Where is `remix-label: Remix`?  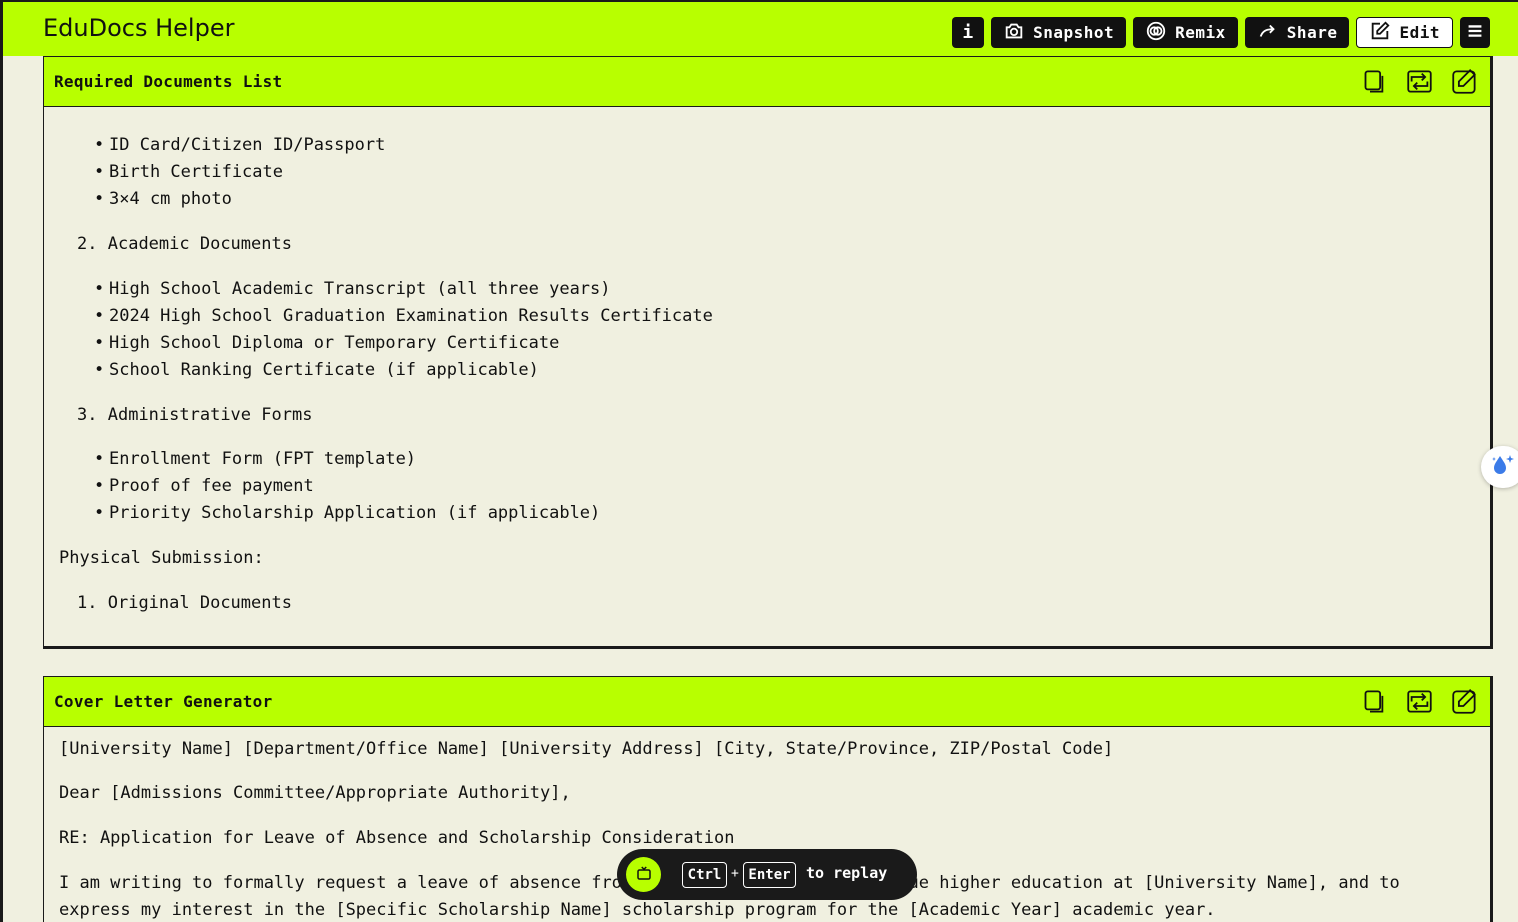
remix-label: Remix is located at coordinates (1200, 32).